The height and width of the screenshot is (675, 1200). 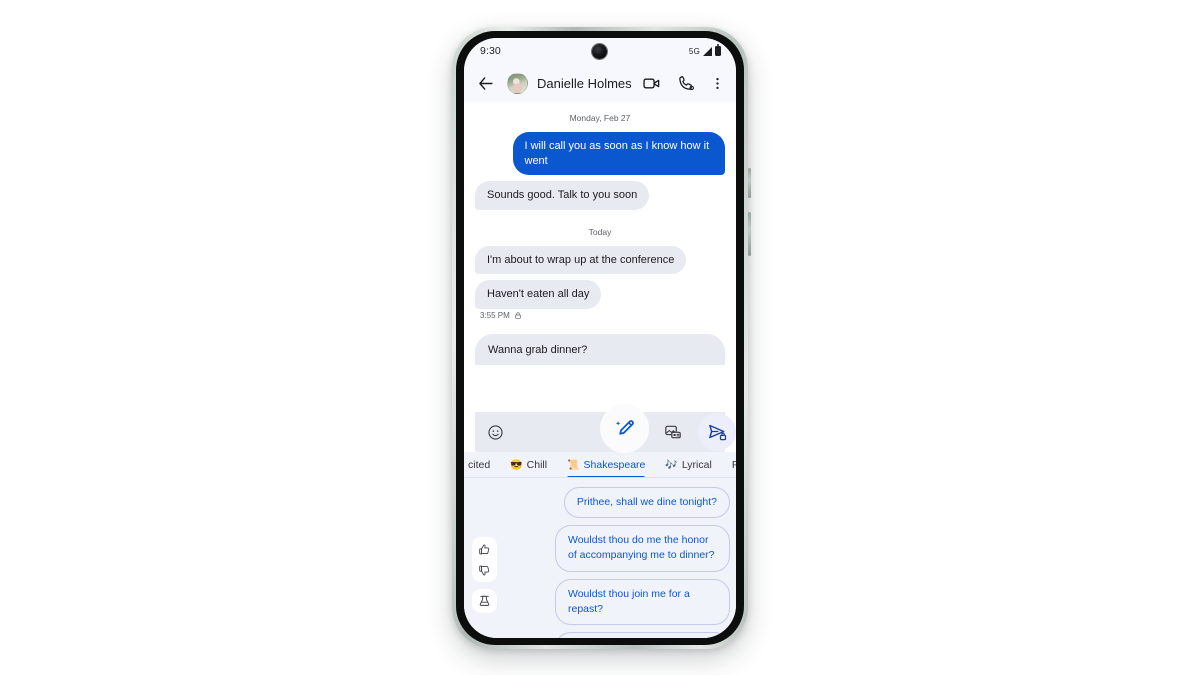 What do you see at coordinates (642, 602) in the screenshot?
I see `suggestion-chip: Wouldst thou join me for a repast?` at bounding box center [642, 602].